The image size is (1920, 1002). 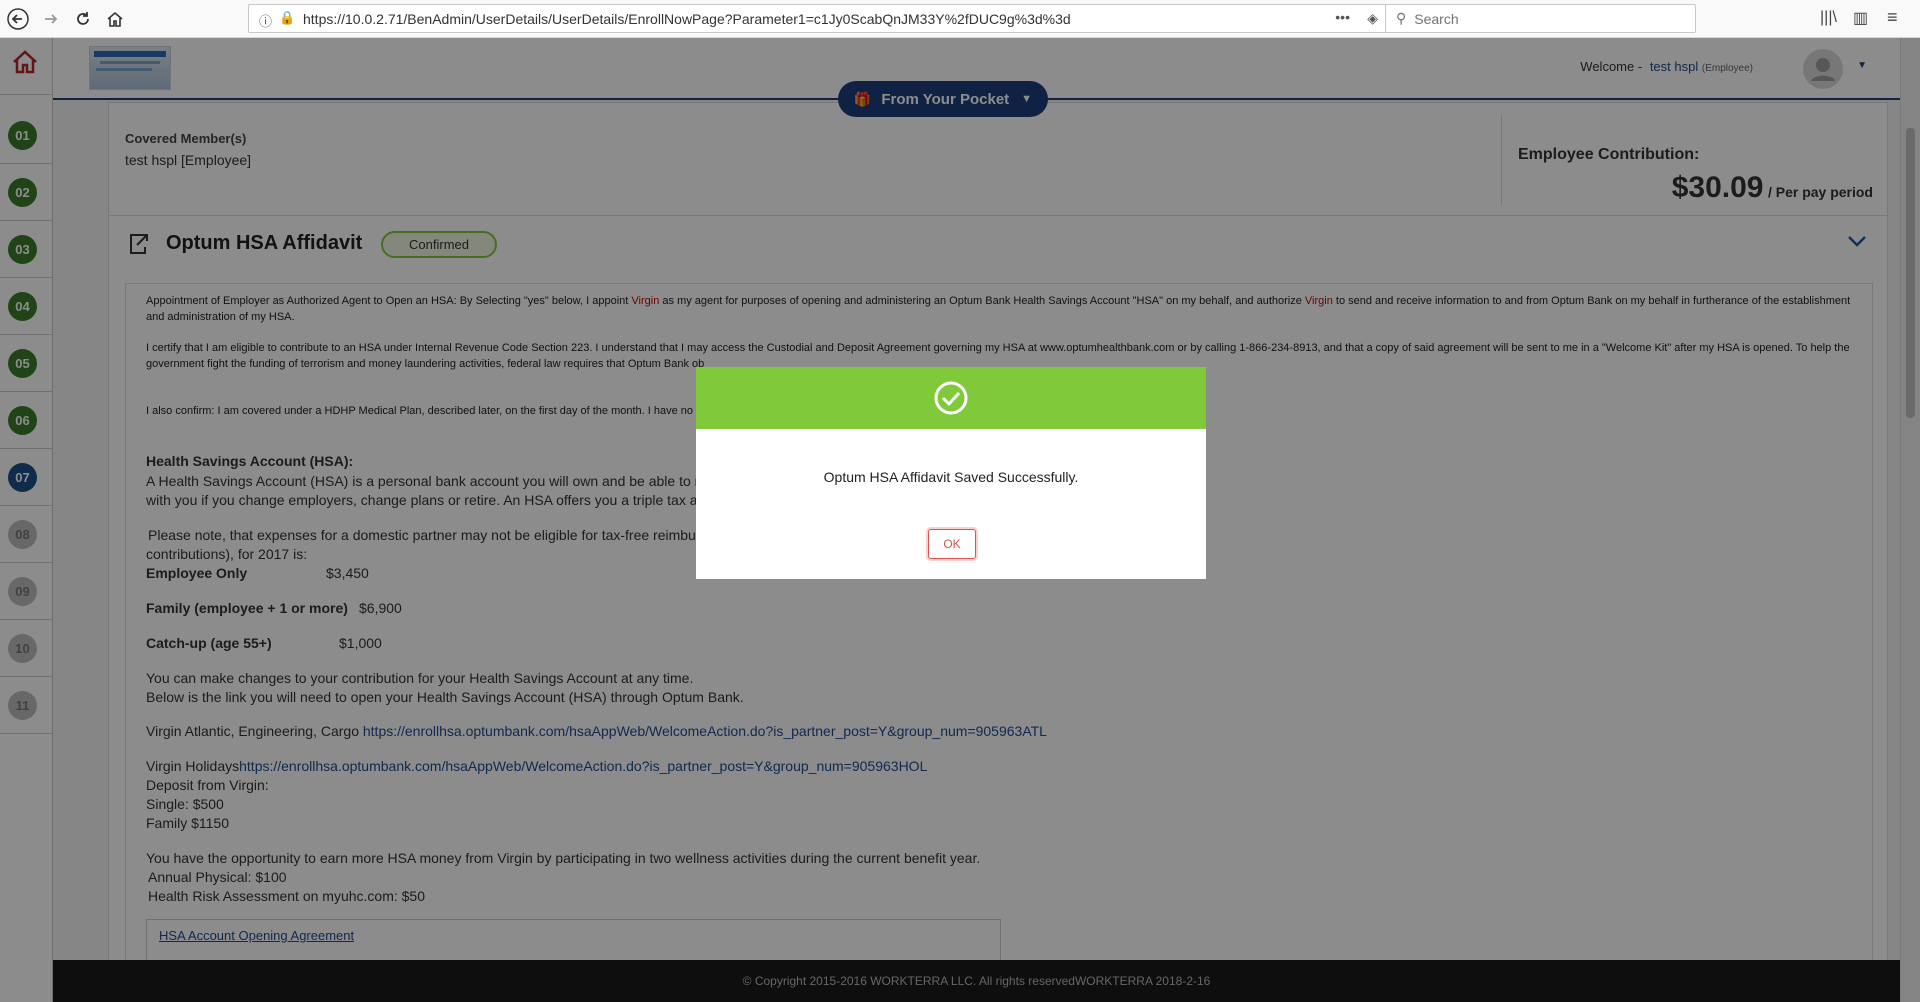 I want to click on library-icon: |||\, so click(x=1828, y=18).